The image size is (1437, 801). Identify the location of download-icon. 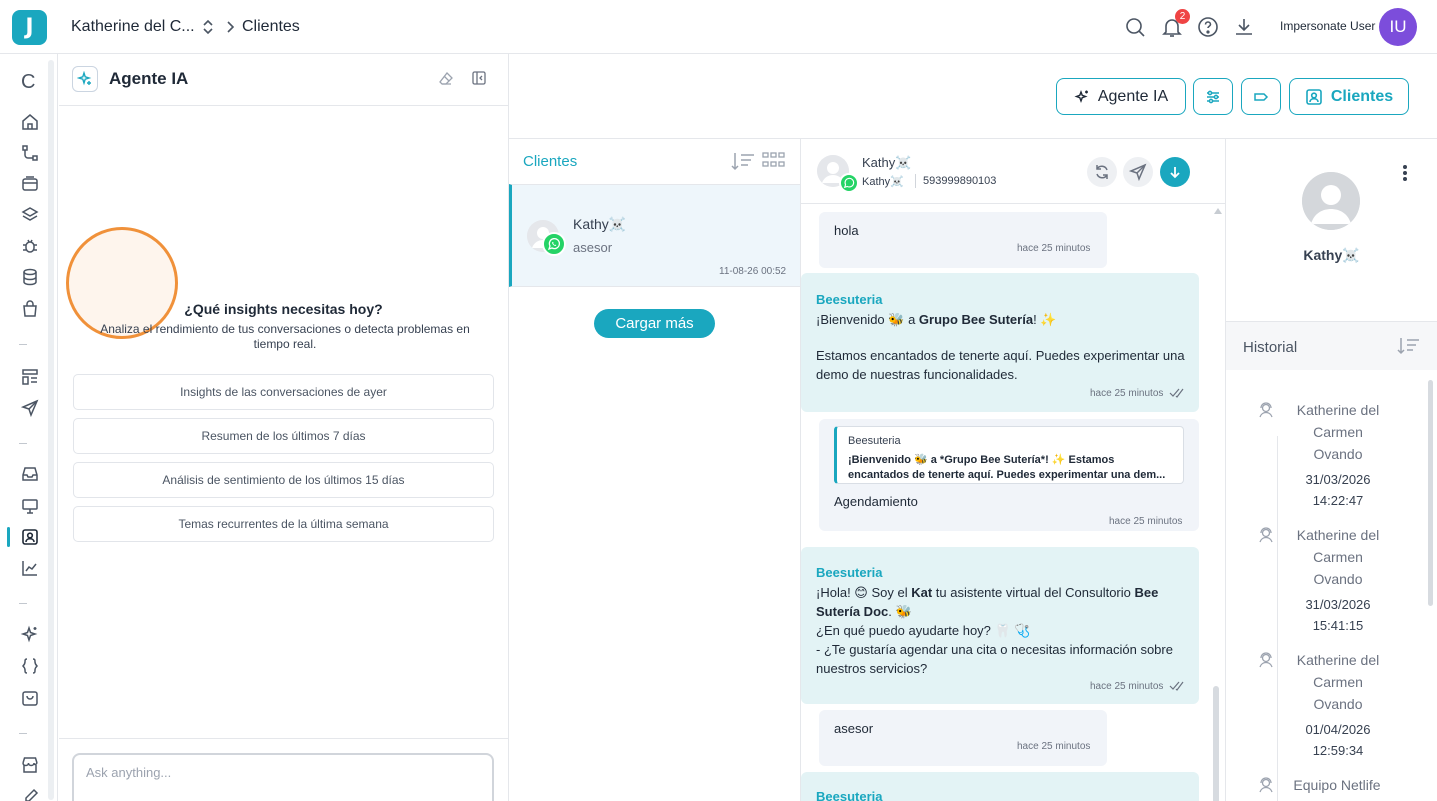
(1244, 27).